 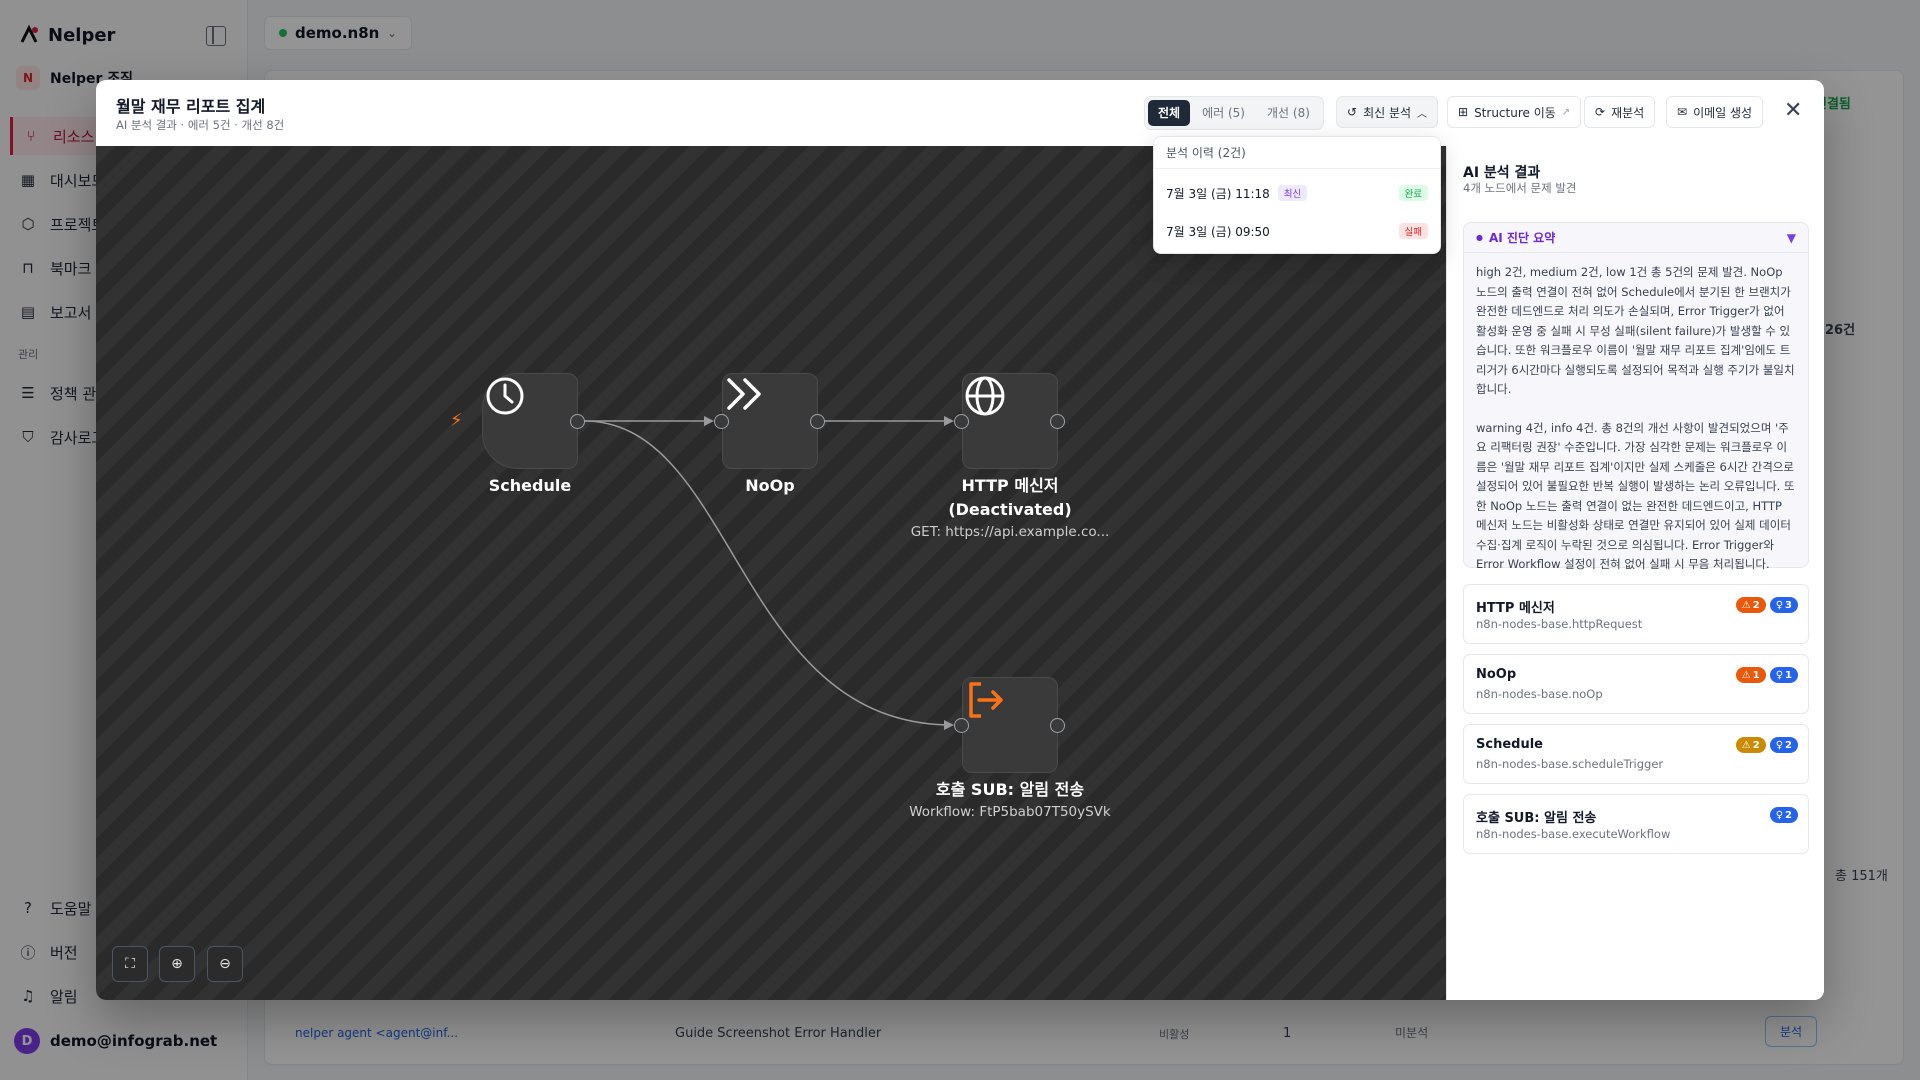 What do you see at coordinates (1515, 608) in the screenshot?
I see `card-node-name: HTTP 메신저` at bounding box center [1515, 608].